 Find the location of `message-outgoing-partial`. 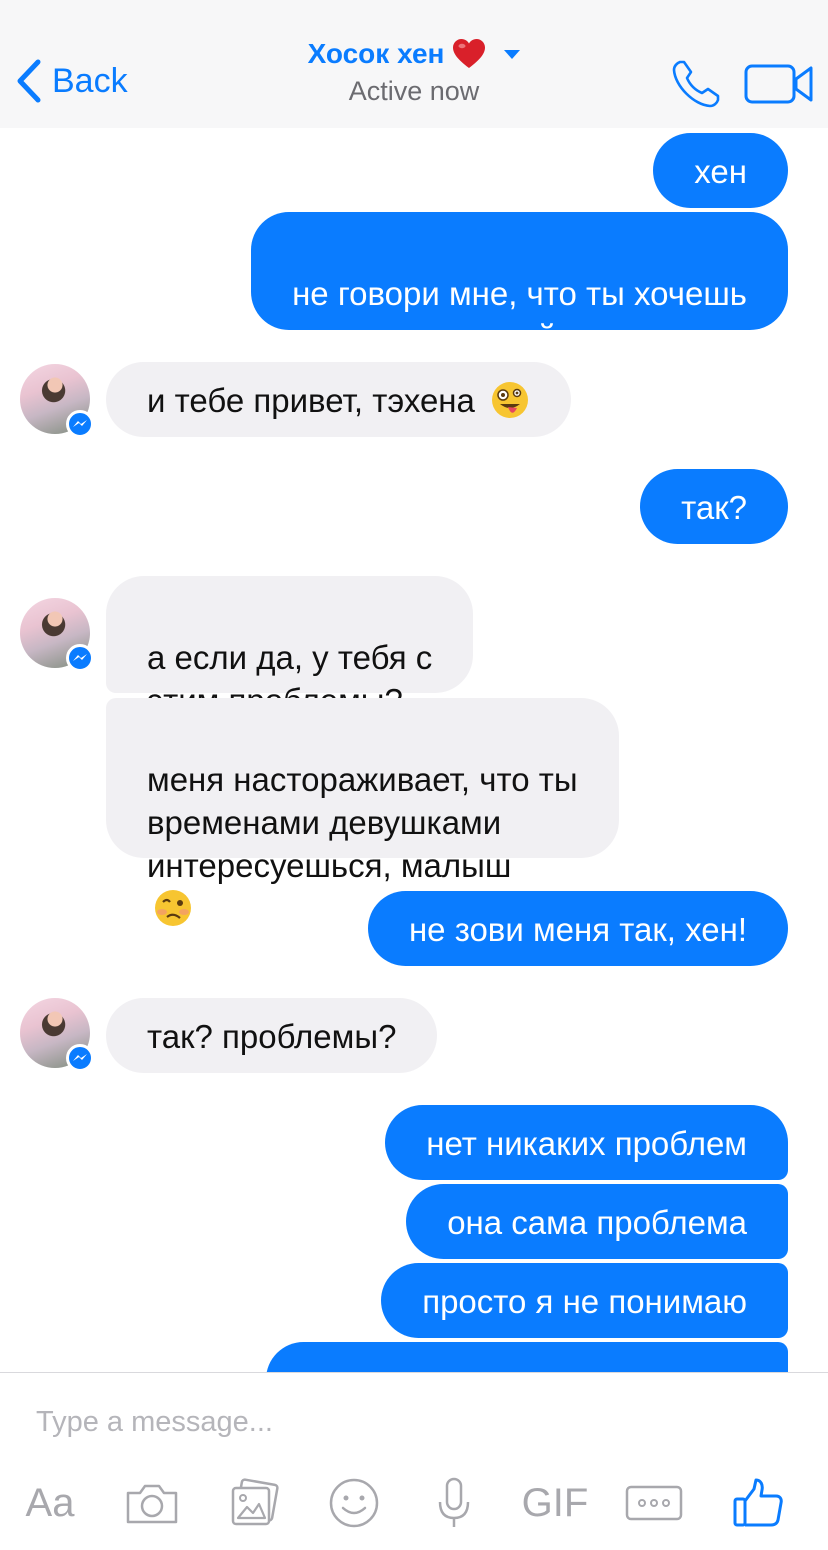

message-outgoing-partial is located at coordinates (527, 1357).